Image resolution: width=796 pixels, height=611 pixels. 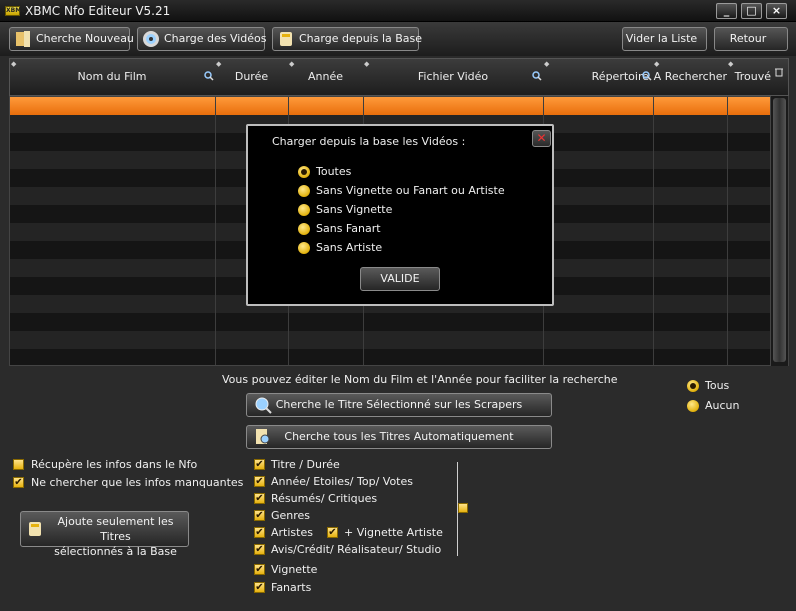 I want to click on close-window-button: ×, so click(x=776, y=11).